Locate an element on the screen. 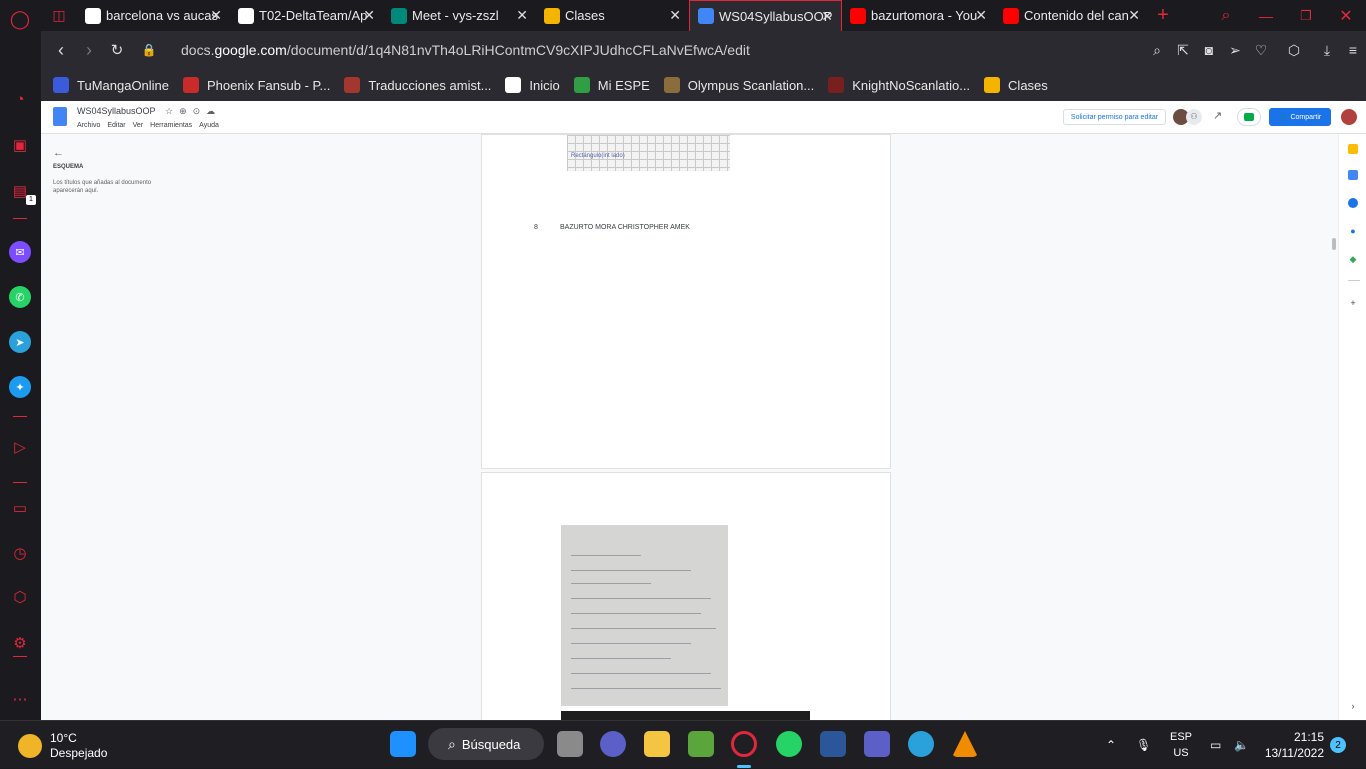  minecraft-icon is located at coordinates (701, 744).